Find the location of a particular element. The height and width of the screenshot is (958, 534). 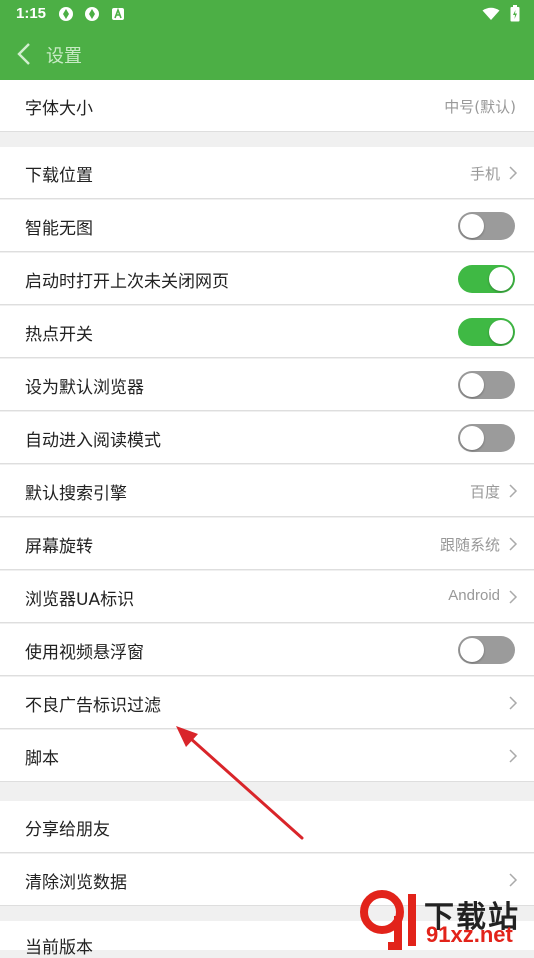

watermark-emblem-icon is located at coordinates (388, 920).